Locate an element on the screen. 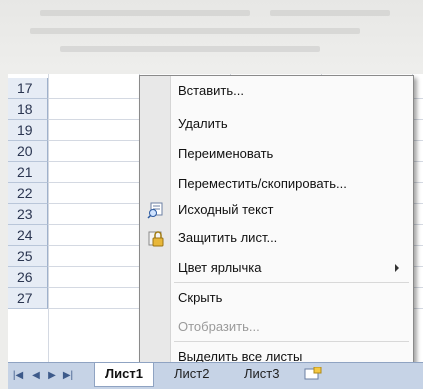 Image resolution: width=423 pixels, height=389 pixels. tab-sheet3: Лист3 is located at coordinates (261, 375).